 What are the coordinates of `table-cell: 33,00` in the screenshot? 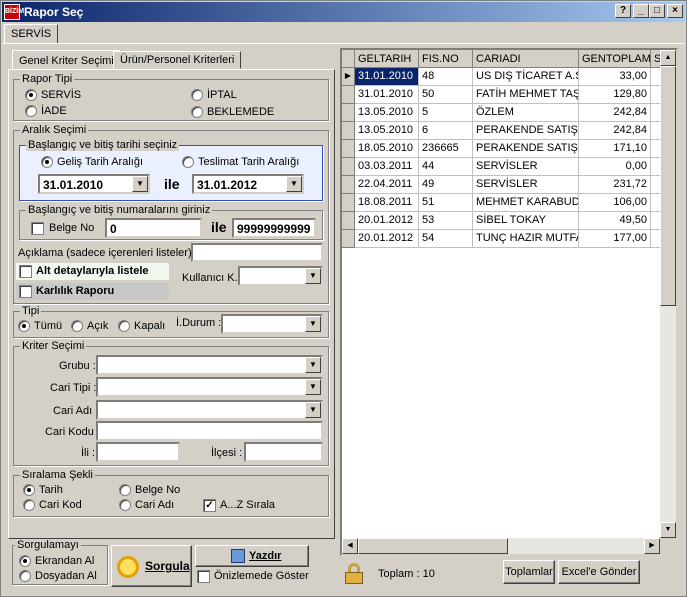 It's located at (615, 77).